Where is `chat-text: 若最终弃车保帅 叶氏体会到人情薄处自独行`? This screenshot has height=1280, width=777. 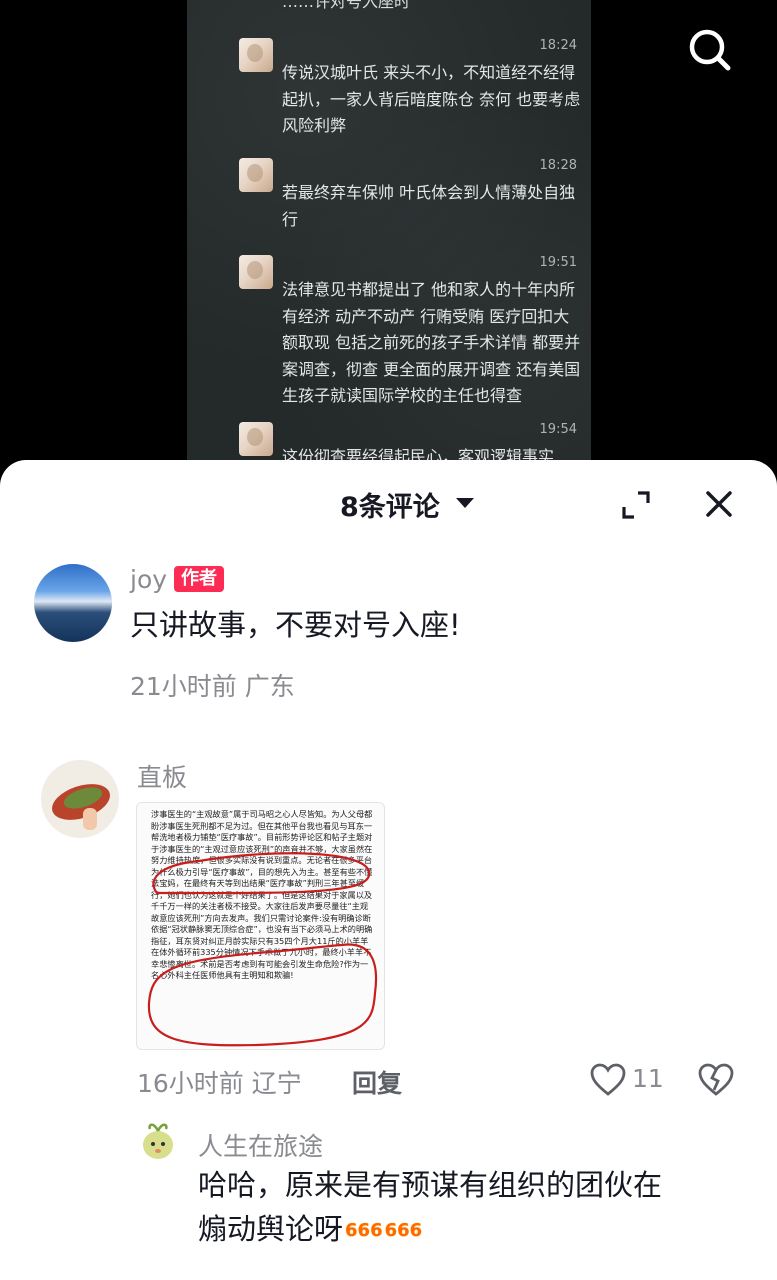 chat-text: 若最终弃车保帅 叶氏体会到人情薄处自独行 is located at coordinates (429, 206).